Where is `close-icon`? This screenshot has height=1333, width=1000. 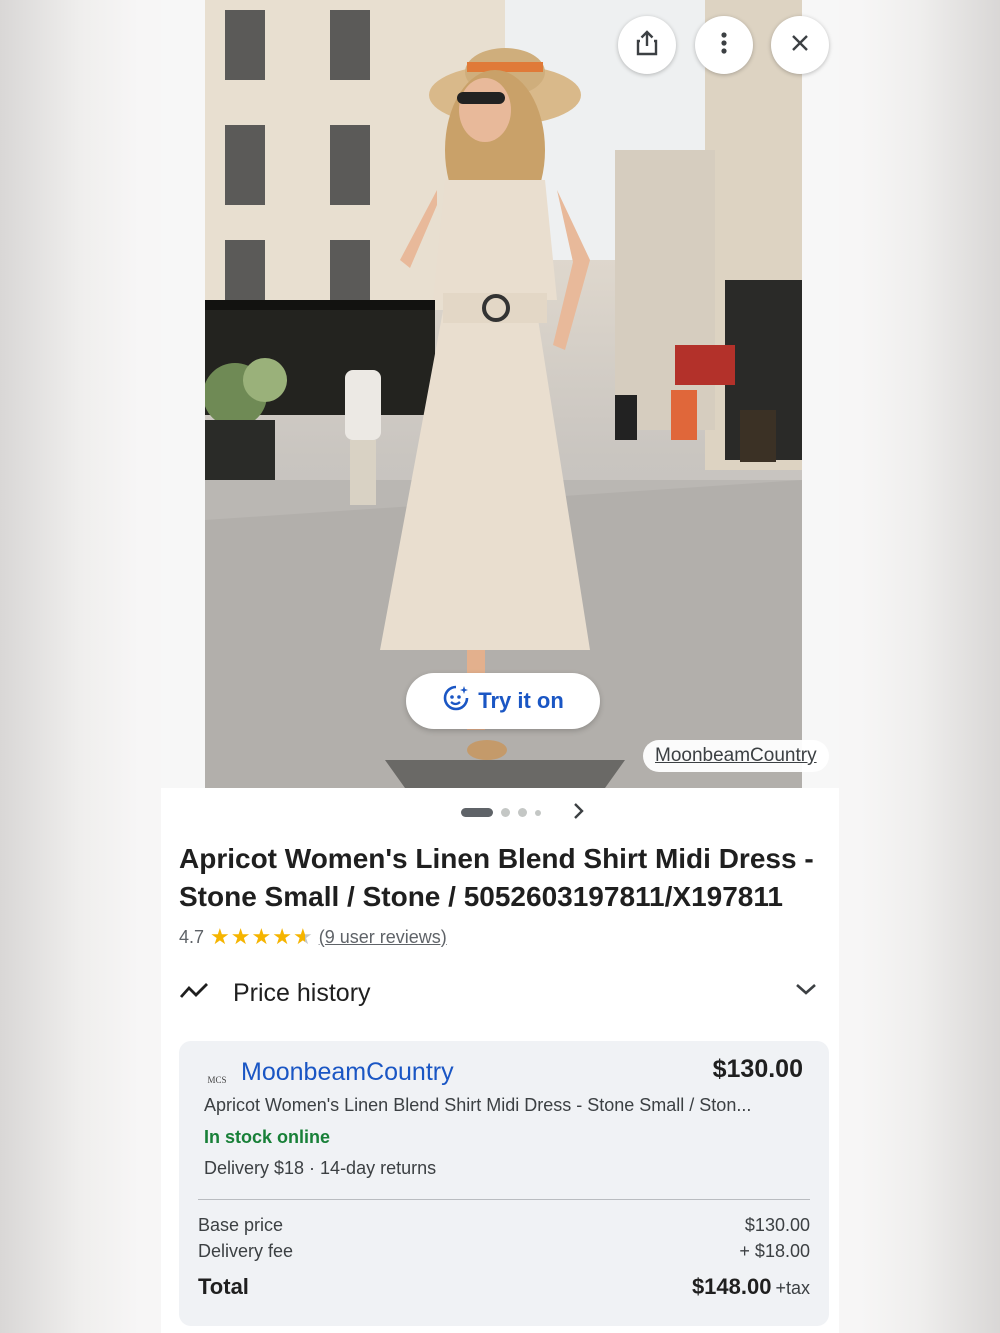
close-icon is located at coordinates (800, 45).